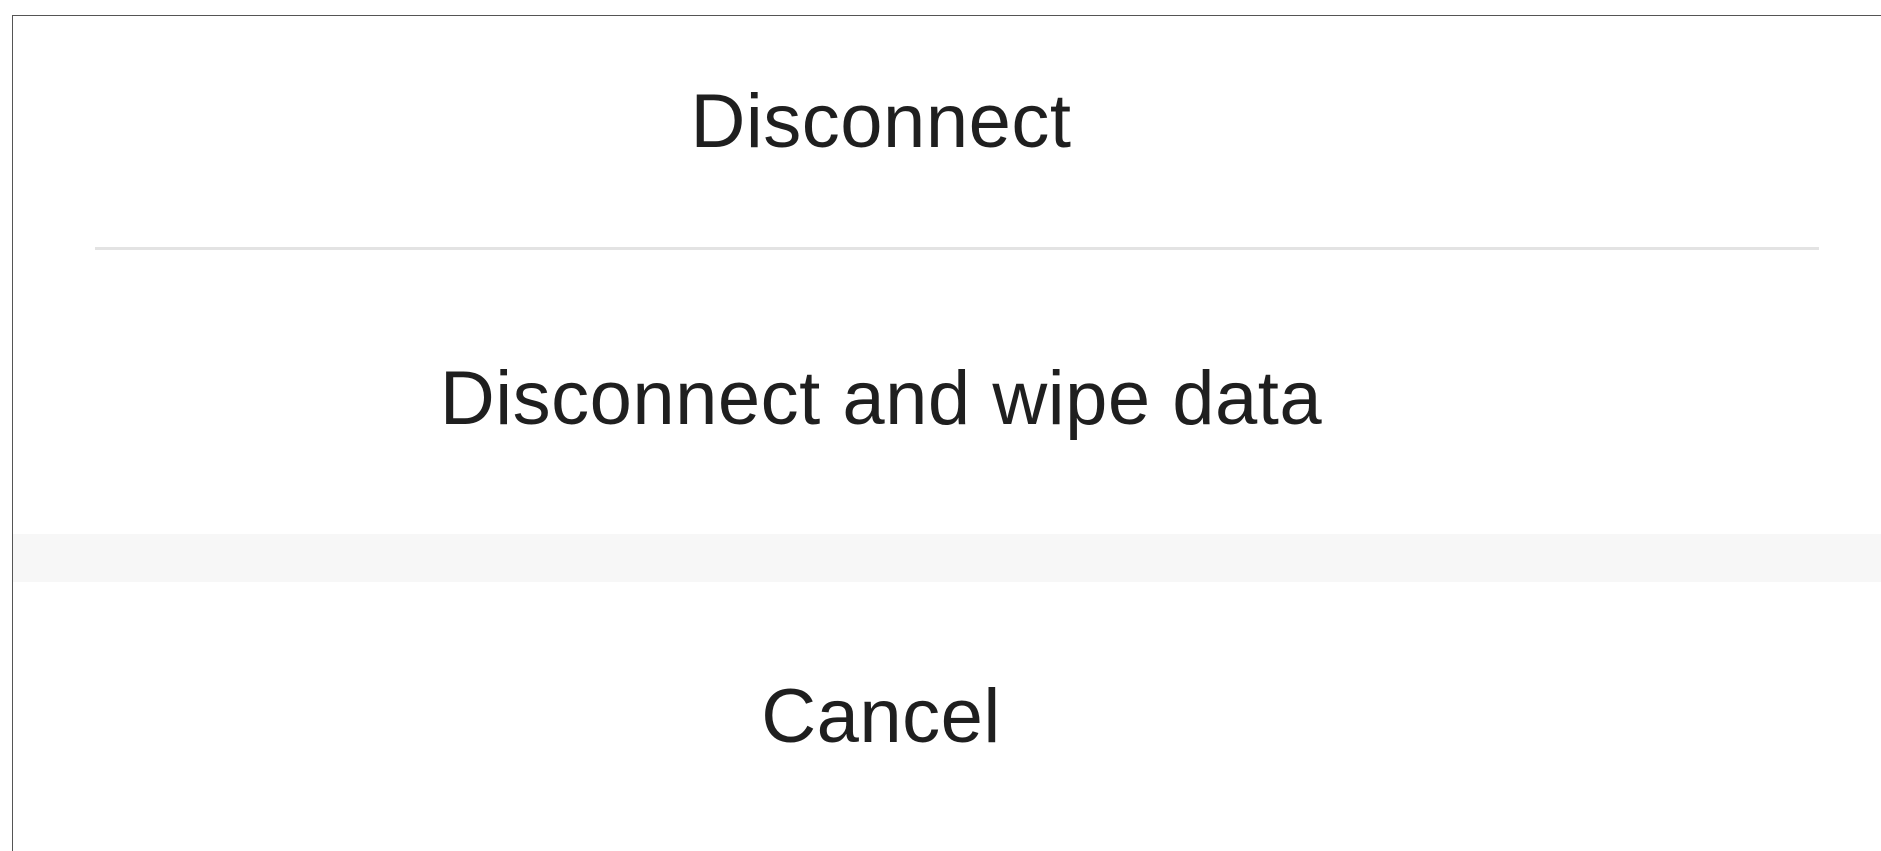 The image size is (1881, 851). Describe the element at coordinates (881, 716) in the screenshot. I see `cancel-label: Cancel` at that location.